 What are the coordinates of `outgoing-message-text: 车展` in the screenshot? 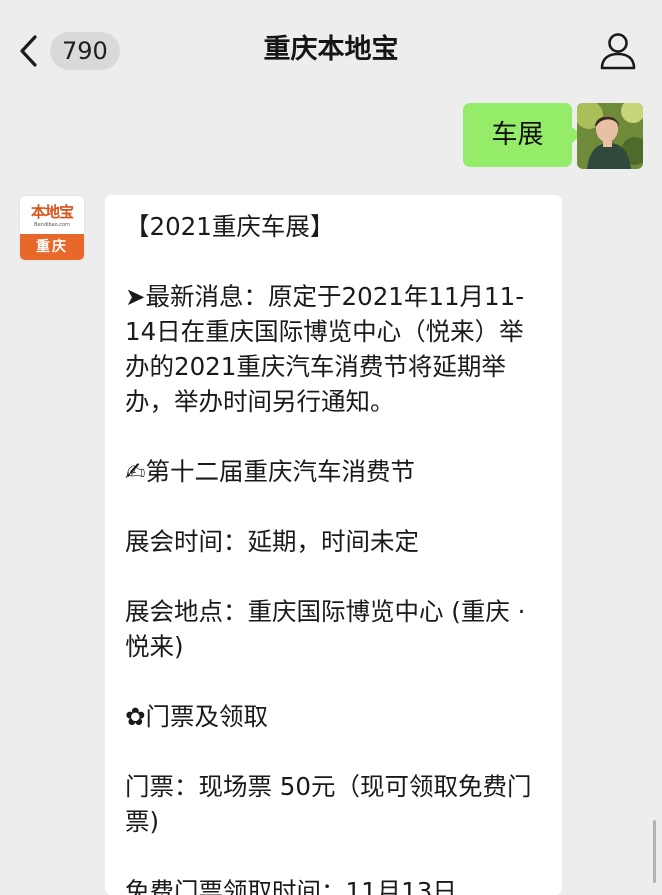 It's located at (517, 135).